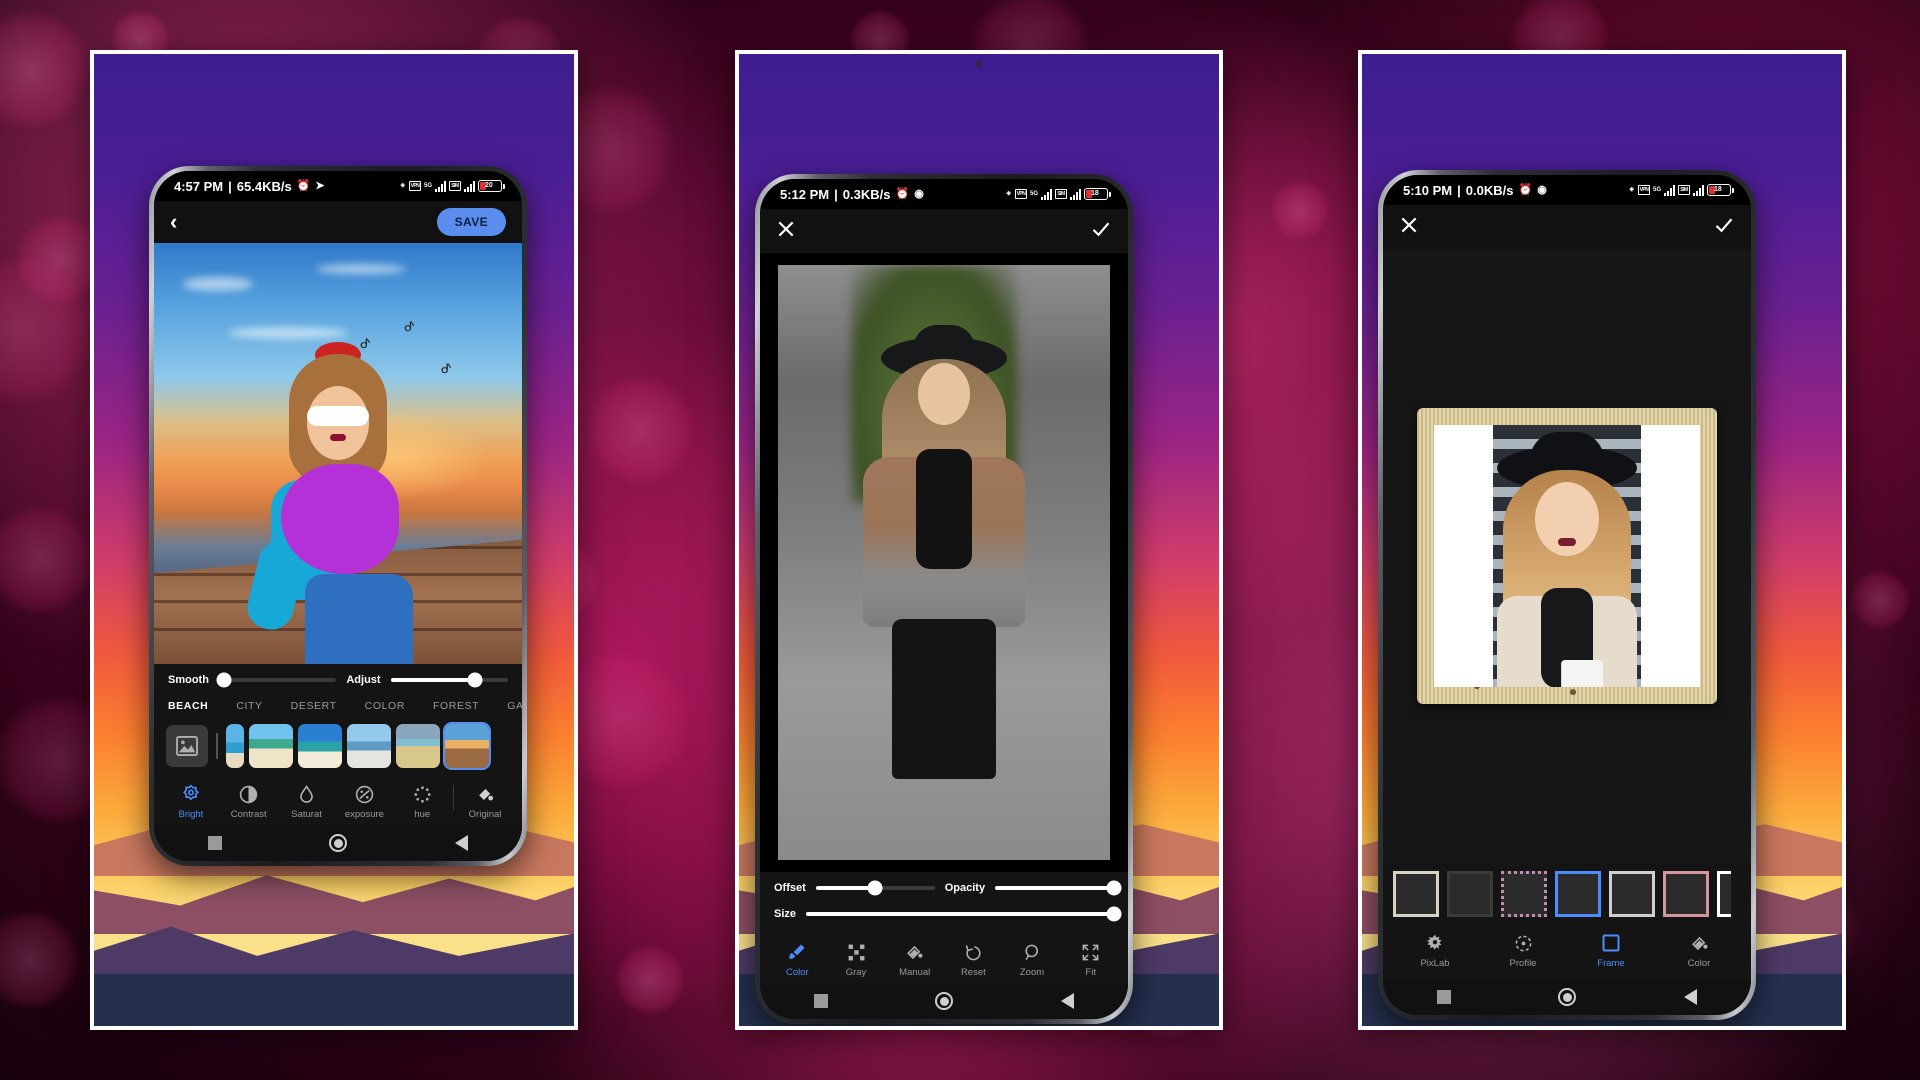 This screenshot has width=1920, height=1080. Describe the element at coordinates (1684, 190) in the screenshot. I see `sim-icon: SIM` at that location.